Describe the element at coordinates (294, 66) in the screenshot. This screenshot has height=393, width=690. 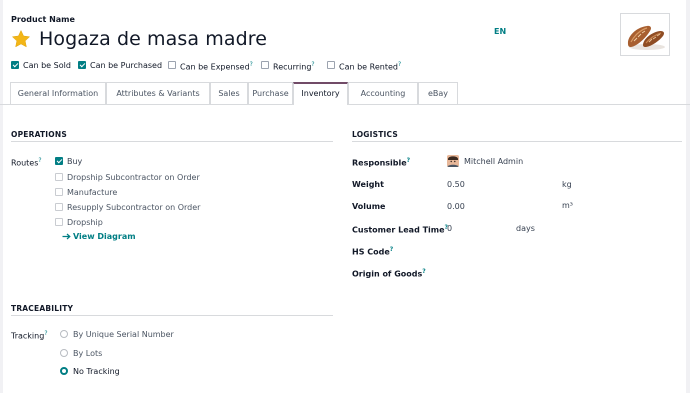
I see `recurring-label: Recurring?` at that location.